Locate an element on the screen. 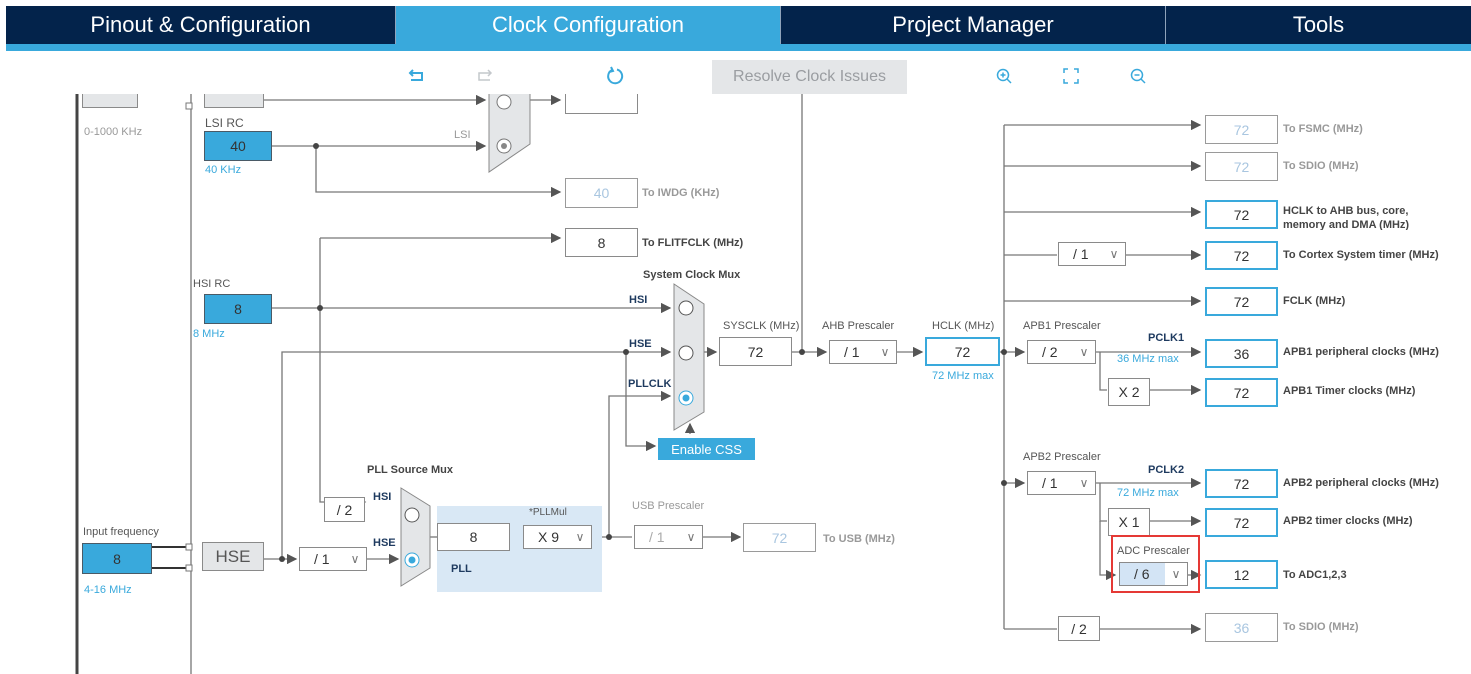 The height and width of the screenshot is (674, 1471). cortex-timer-label: To Cortex System timer (MHz) is located at coordinates (1361, 255).